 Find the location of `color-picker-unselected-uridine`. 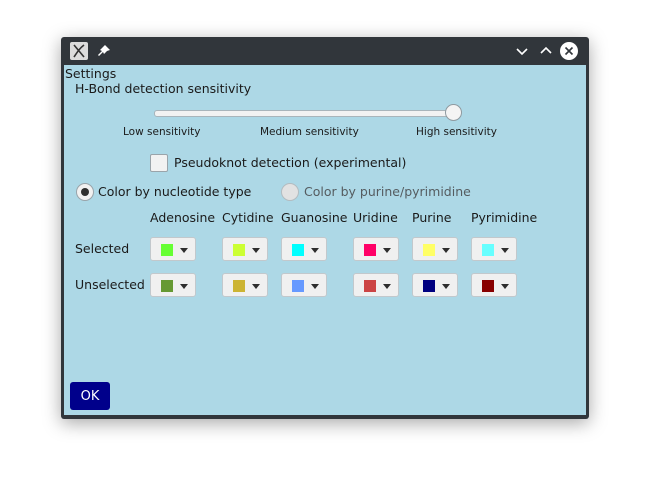

color-picker-unselected-uridine is located at coordinates (376, 285).